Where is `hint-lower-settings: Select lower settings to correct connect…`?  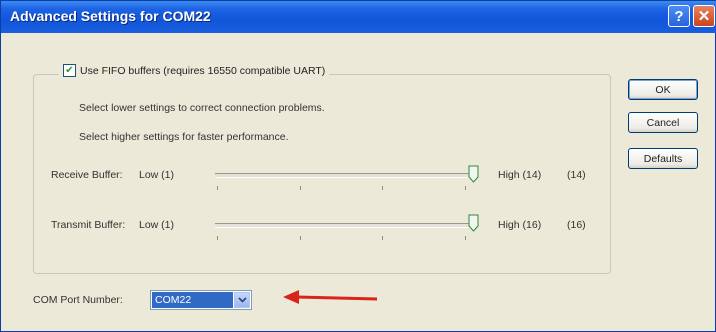 hint-lower-settings: Select lower settings to correct connect… is located at coordinates (202, 108).